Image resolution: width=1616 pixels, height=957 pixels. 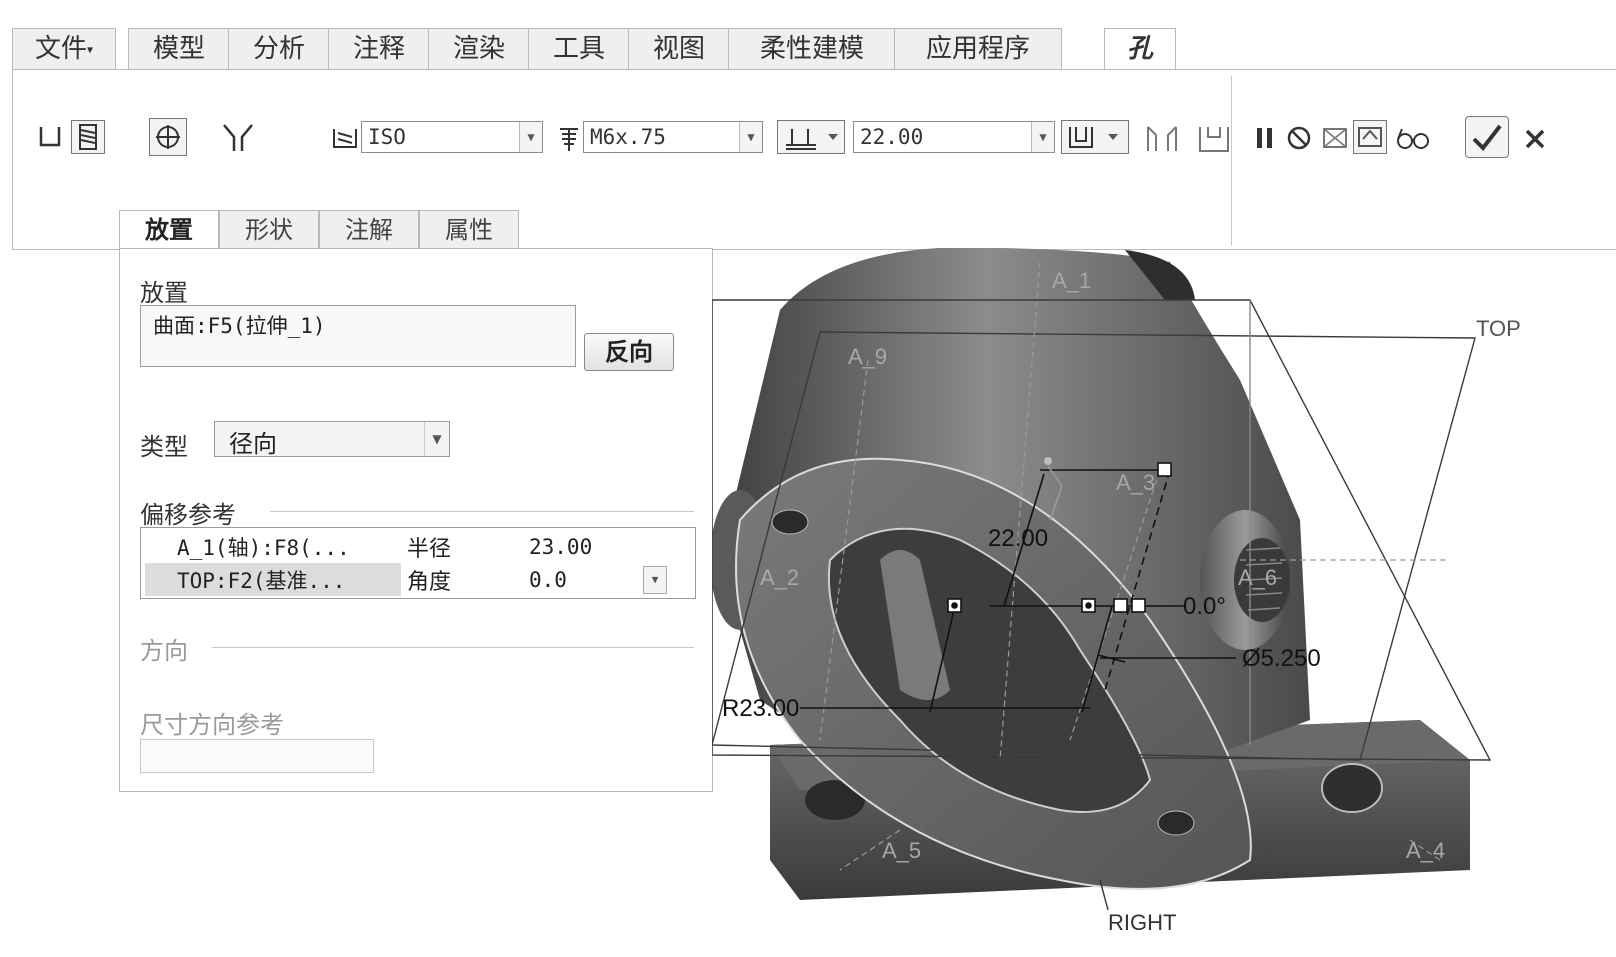 I want to click on counterbore-alt-button, so click(x=1213, y=137).